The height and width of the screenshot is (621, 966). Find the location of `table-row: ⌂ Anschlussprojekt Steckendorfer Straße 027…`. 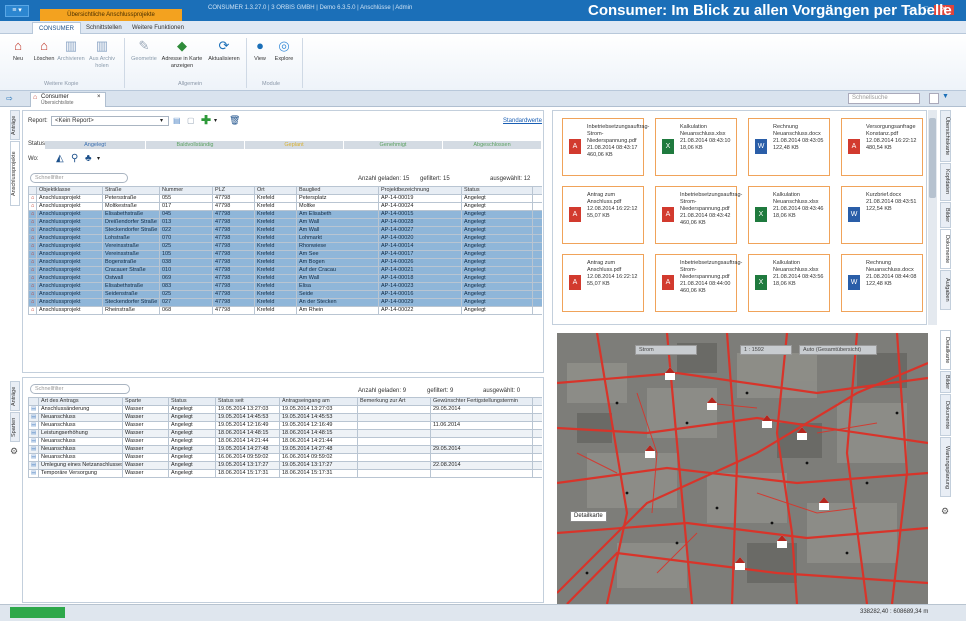

table-row: ⌂ Anschlussprojekt Steckendorfer Straße 027… is located at coordinates (285, 302).